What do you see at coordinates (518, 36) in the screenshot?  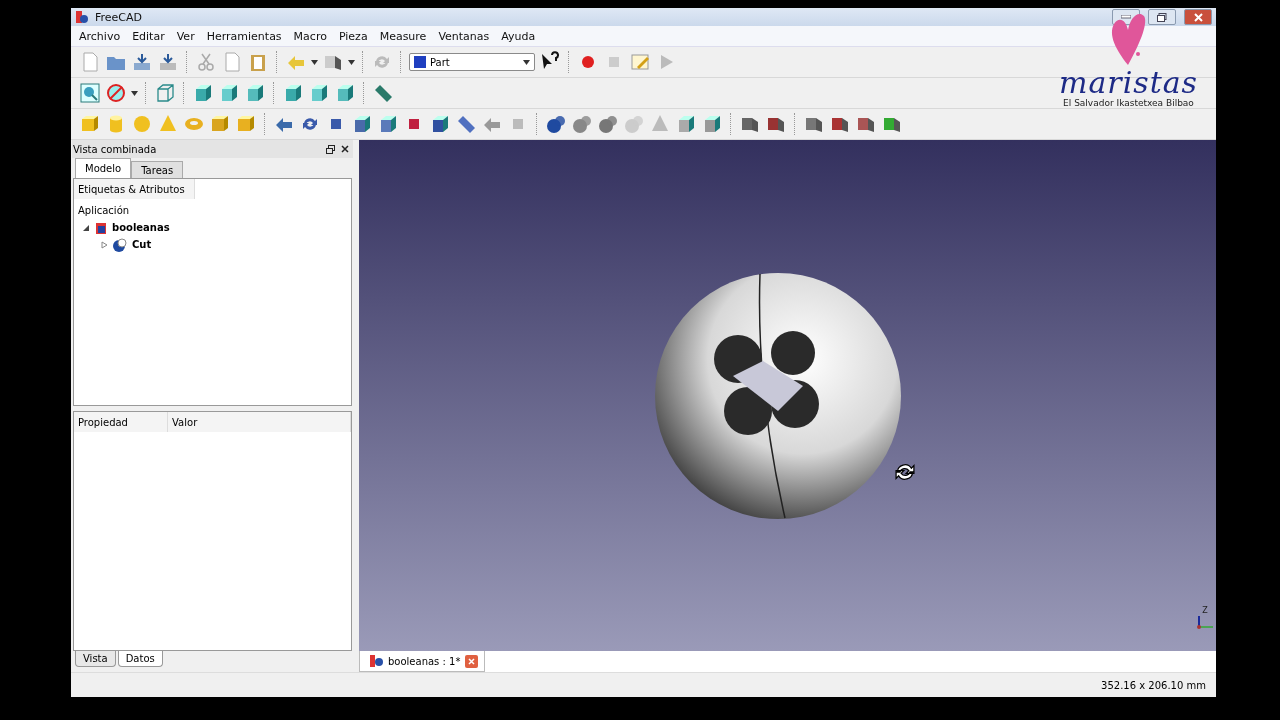 I see `menu-item: Ayuda` at bounding box center [518, 36].